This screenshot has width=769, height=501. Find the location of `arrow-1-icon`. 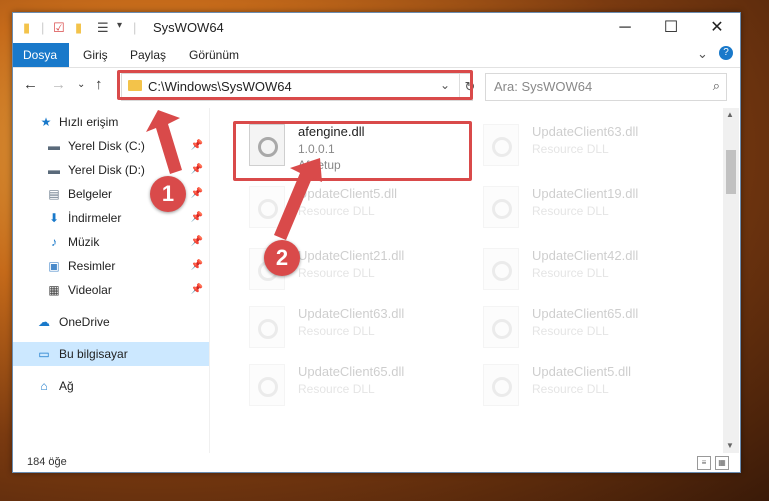

arrow-1-icon is located at coordinates (164, 142).